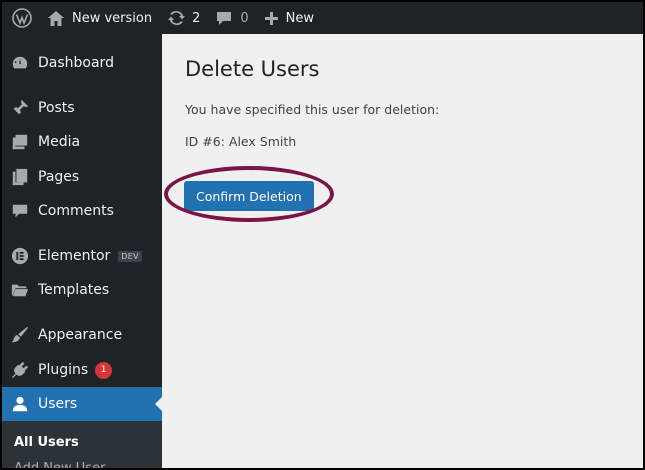  What do you see at coordinates (74, 256) in the screenshot?
I see `sidebar-item-label: Elementor` at bounding box center [74, 256].